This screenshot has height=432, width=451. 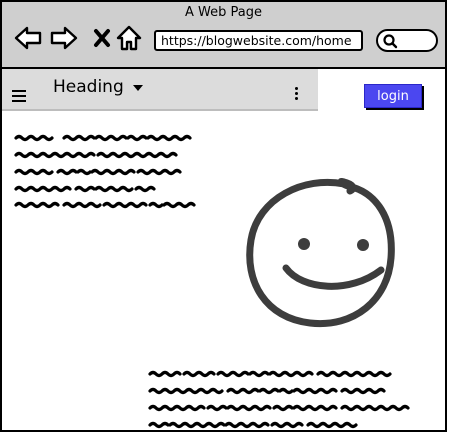 What do you see at coordinates (160, 90) in the screenshot?
I see `app-bar: Heading` at bounding box center [160, 90].